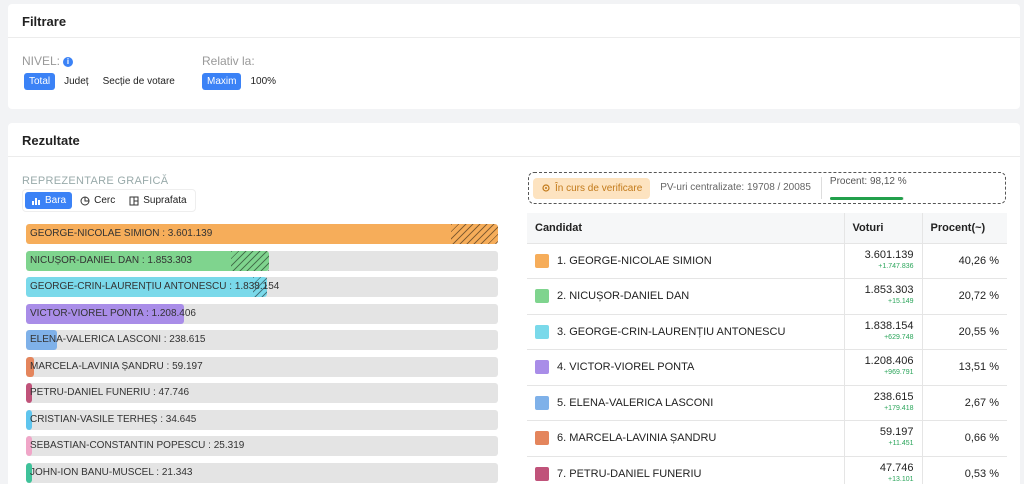 This screenshot has height=484, width=1024. I want to click on level-option-sectie: Secție de votare, so click(139, 81).